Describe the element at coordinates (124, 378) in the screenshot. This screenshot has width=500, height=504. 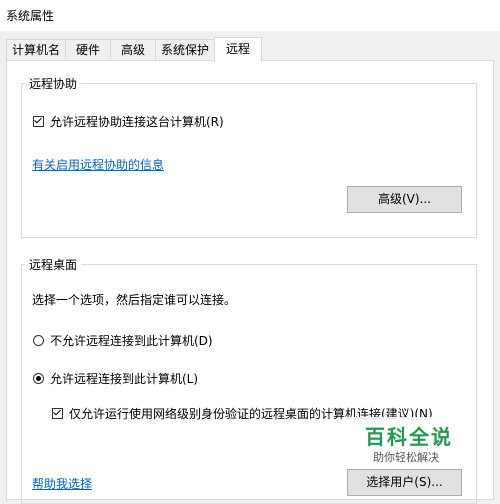
I see `allow-remote-label: 允许远程连接到此计算机(L)` at that location.